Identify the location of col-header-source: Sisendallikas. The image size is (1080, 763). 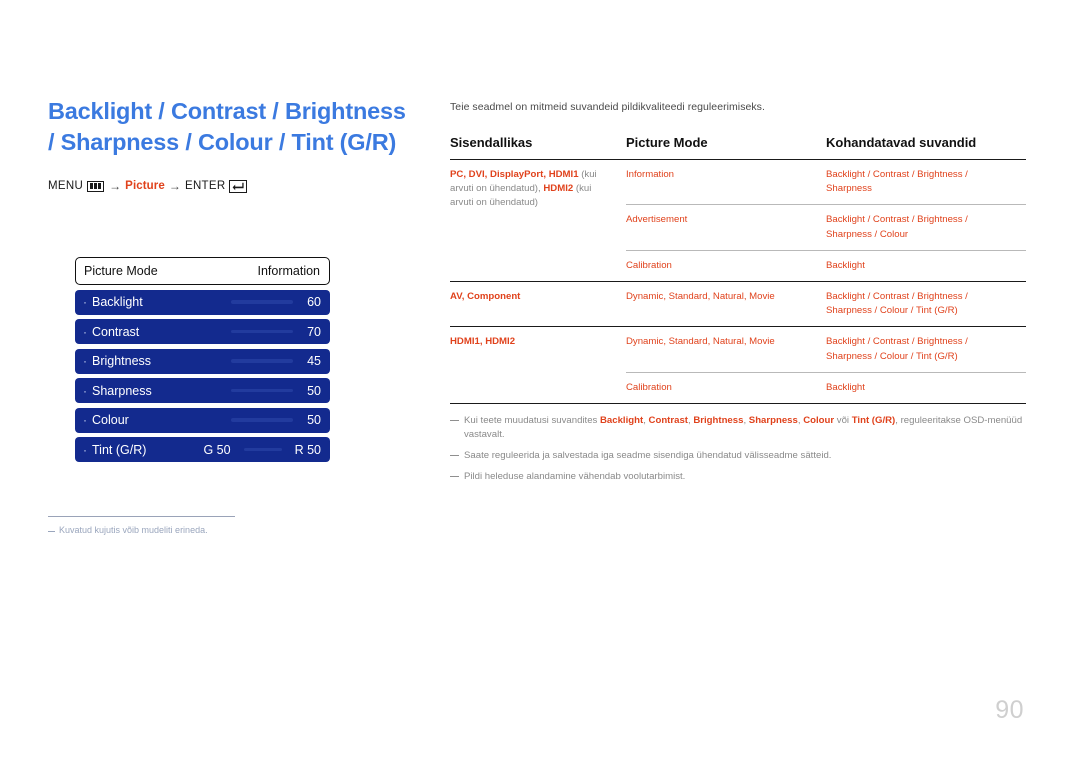
(491, 142).